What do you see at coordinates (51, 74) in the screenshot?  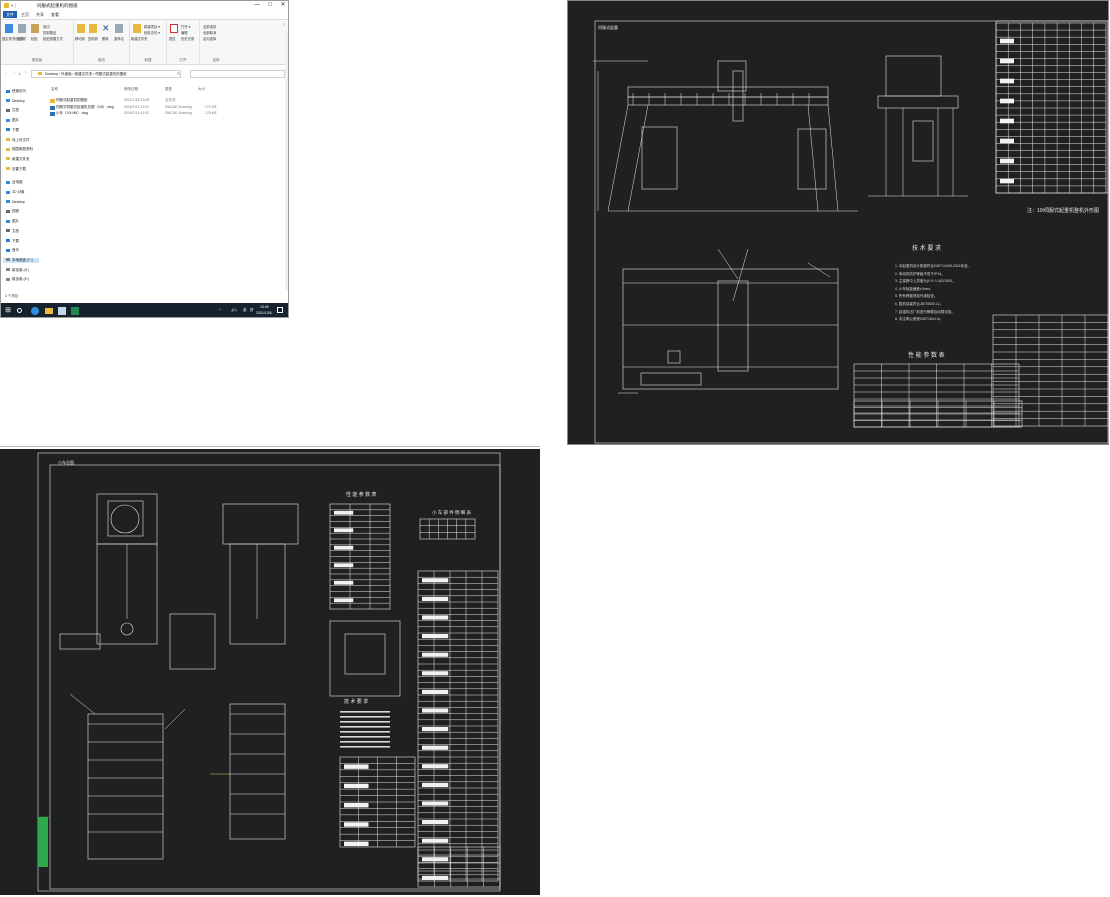 I see `breadcrumb-desktop: Desktop` at bounding box center [51, 74].